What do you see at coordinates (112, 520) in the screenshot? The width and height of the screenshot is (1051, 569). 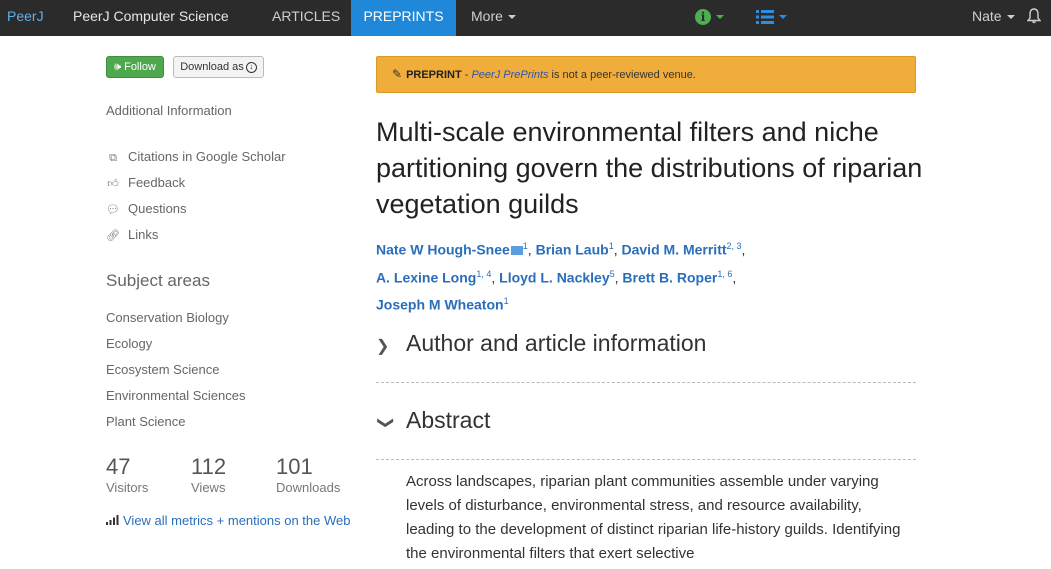 I see `bar-chart-icon` at bounding box center [112, 520].